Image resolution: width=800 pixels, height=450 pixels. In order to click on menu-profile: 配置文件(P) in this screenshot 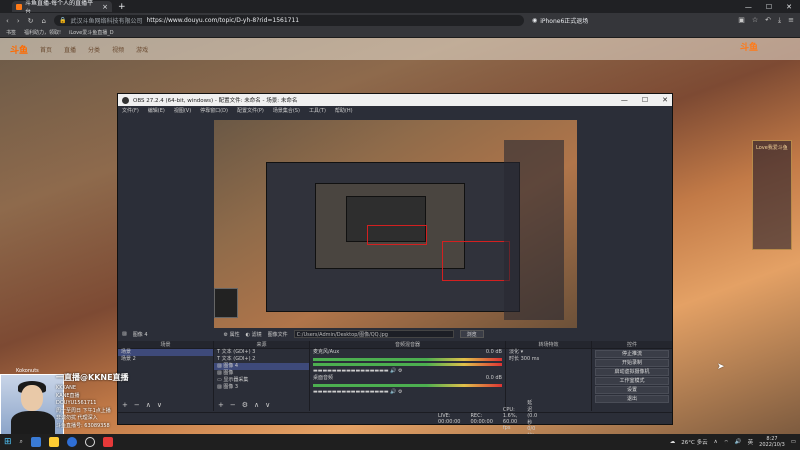, I will do `click(250, 110)`.